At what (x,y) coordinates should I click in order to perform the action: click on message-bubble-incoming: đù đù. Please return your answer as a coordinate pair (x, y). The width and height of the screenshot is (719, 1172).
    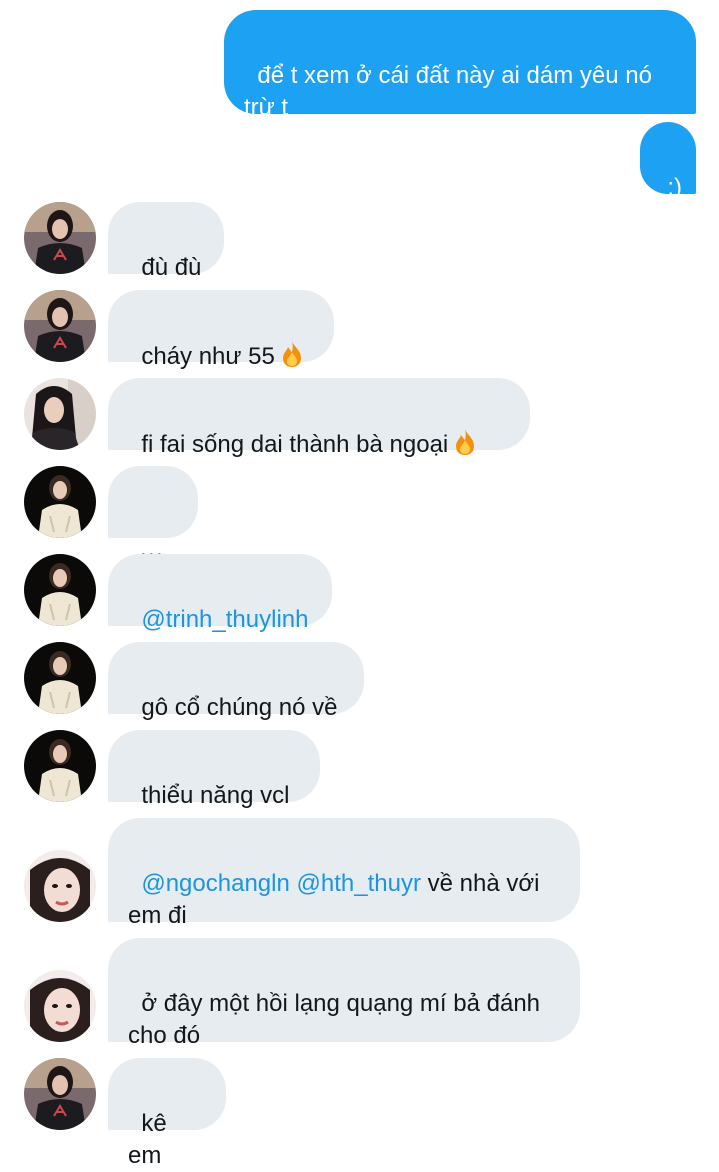
    Looking at the image, I should click on (166, 241).